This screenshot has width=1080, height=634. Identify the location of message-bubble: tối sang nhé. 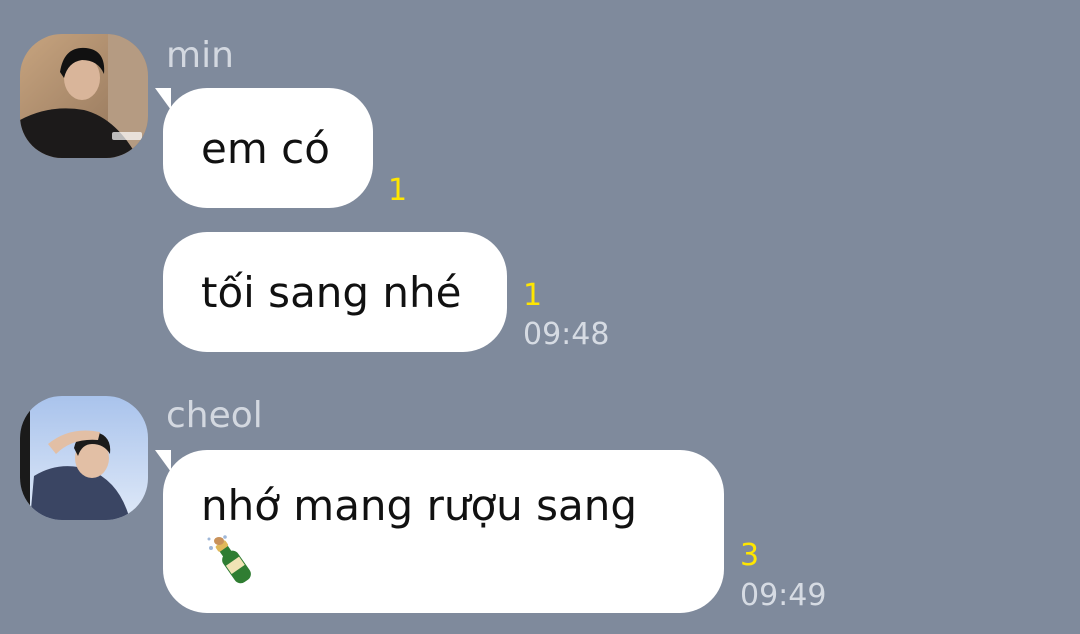
(335, 292).